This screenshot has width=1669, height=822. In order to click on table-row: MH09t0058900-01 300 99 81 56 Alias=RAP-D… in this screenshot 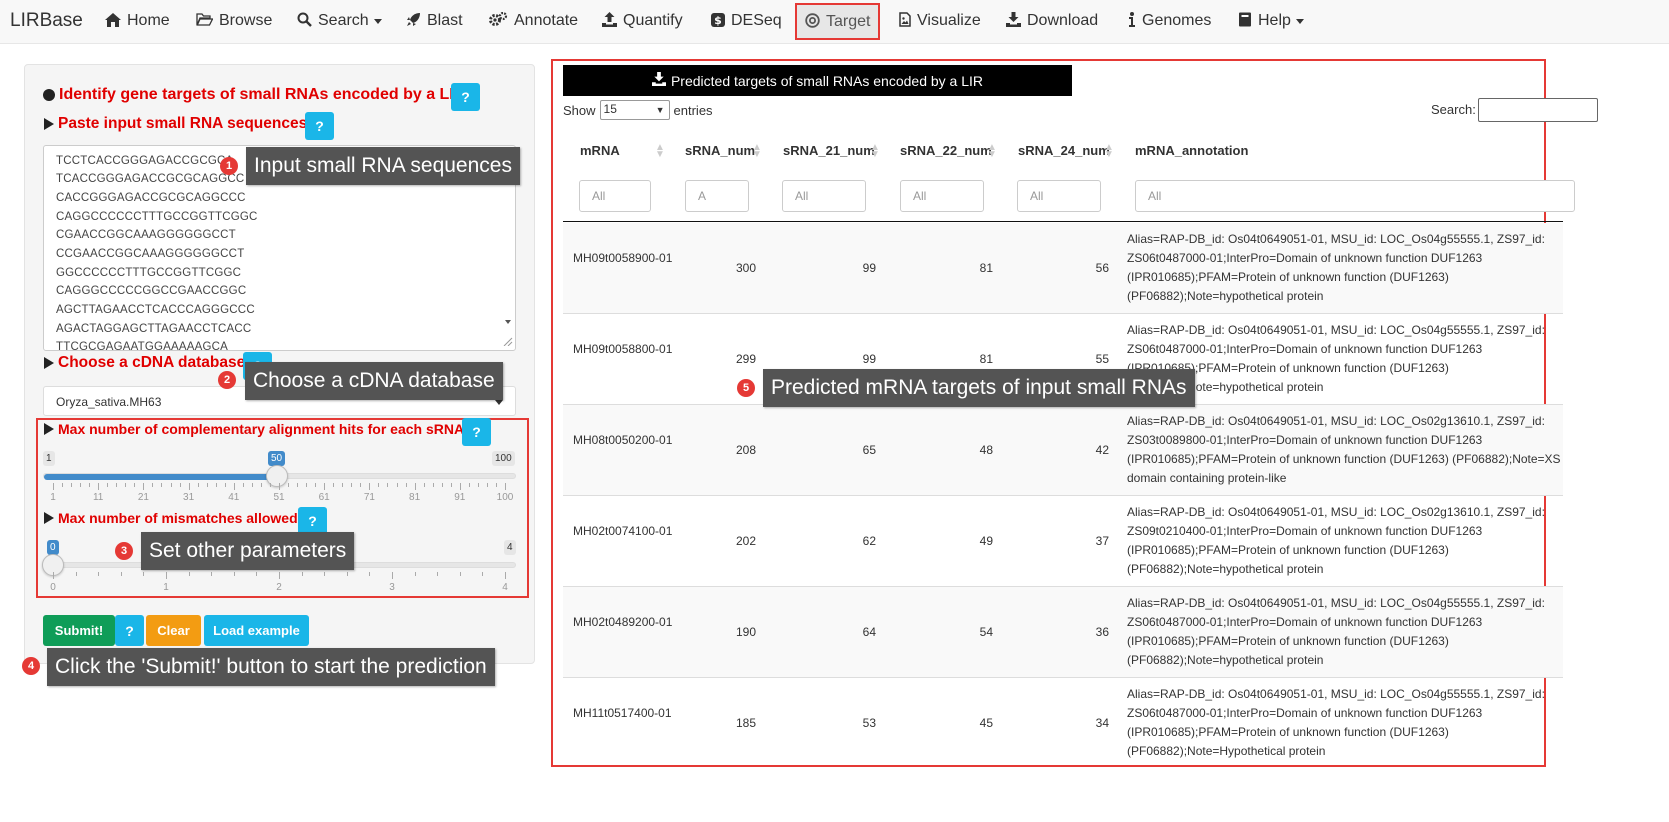, I will do `click(1063, 268)`.